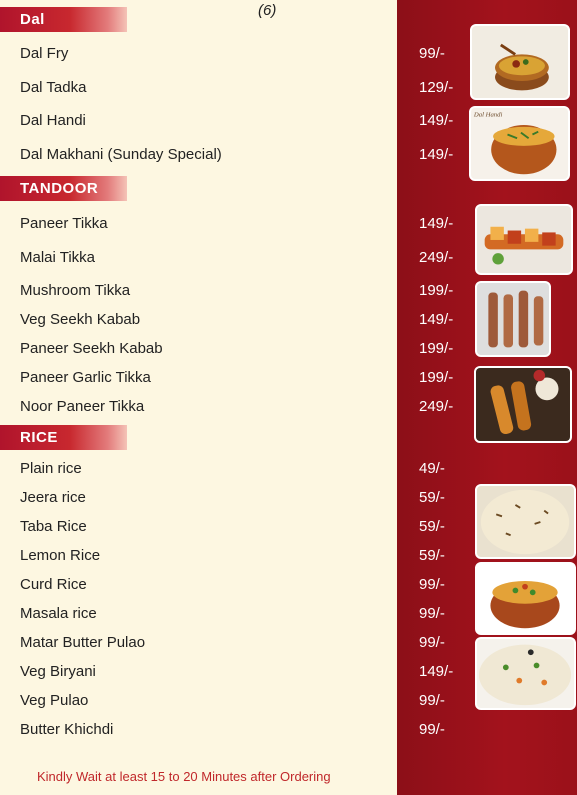 The image size is (577, 795). What do you see at coordinates (51, 468) in the screenshot?
I see `menu-item-plain-rice: Plain rice` at bounding box center [51, 468].